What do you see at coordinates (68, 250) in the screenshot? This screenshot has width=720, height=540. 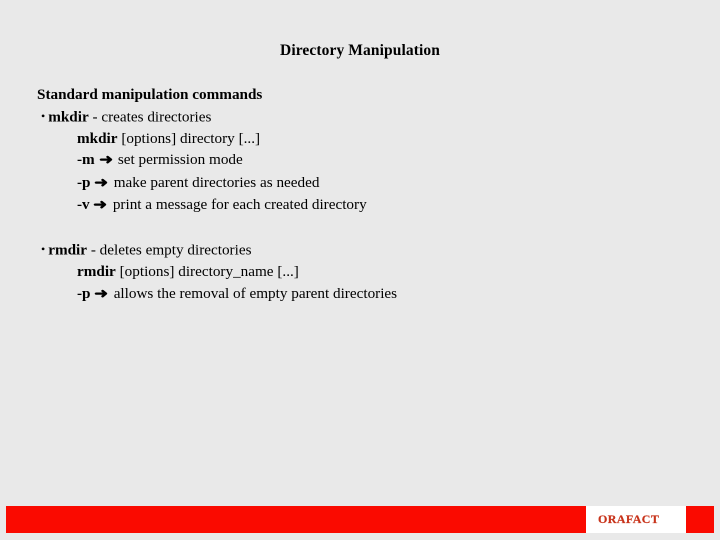 I see `command-name: rmdir` at bounding box center [68, 250].